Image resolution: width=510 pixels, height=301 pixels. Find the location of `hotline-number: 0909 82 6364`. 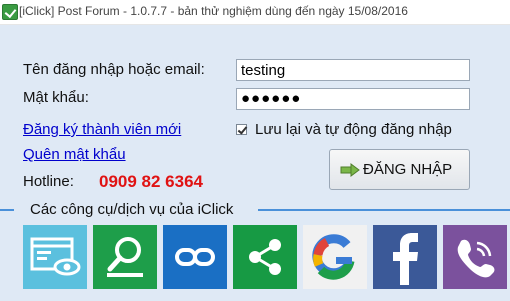

hotline-number: 0909 82 6364 is located at coordinates (151, 181).